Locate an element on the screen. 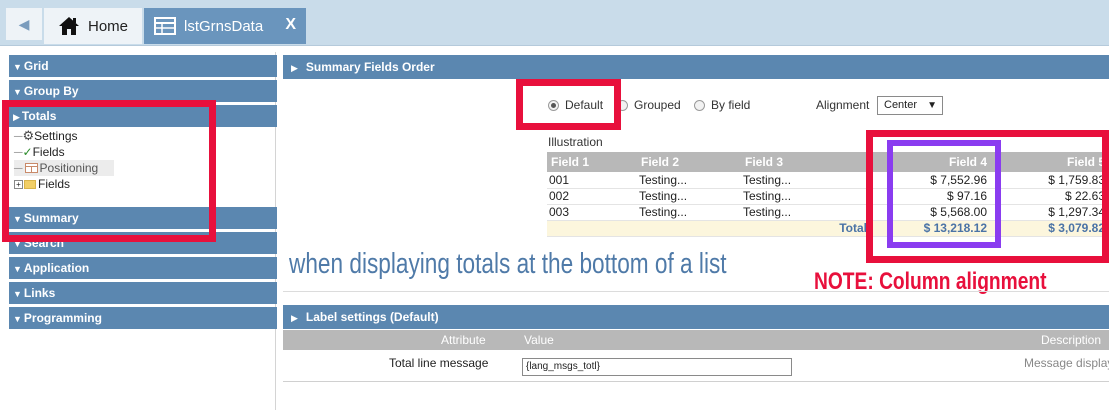 The width and height of the screenshot is (1109, 410). chevron-left-icon: ◀ is located at coordinates (24, 23).